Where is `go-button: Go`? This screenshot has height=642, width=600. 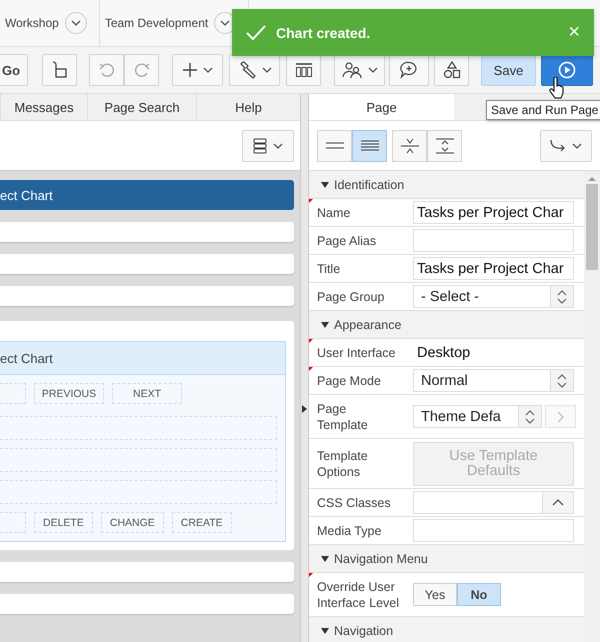
go-button: Go is located at coordinates (14, 70).